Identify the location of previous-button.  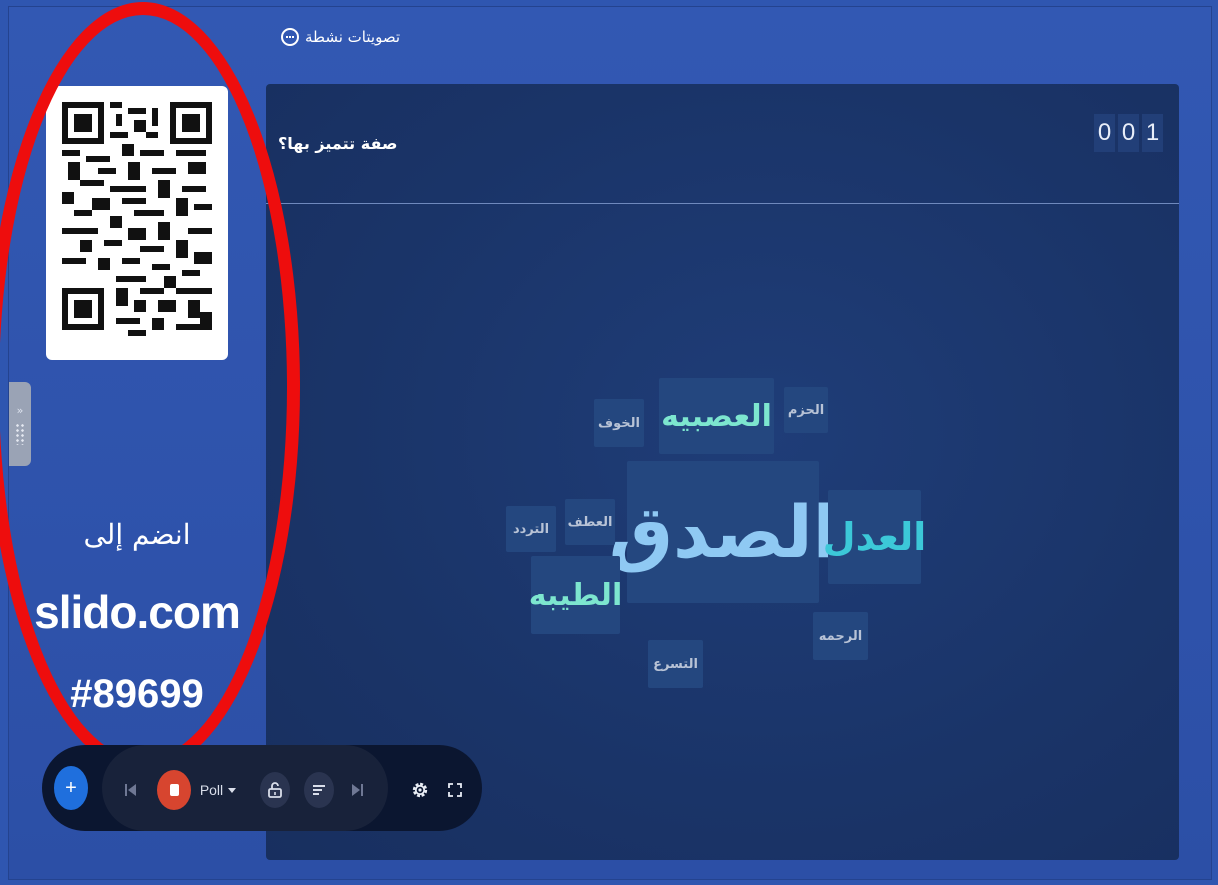
(131, 790).